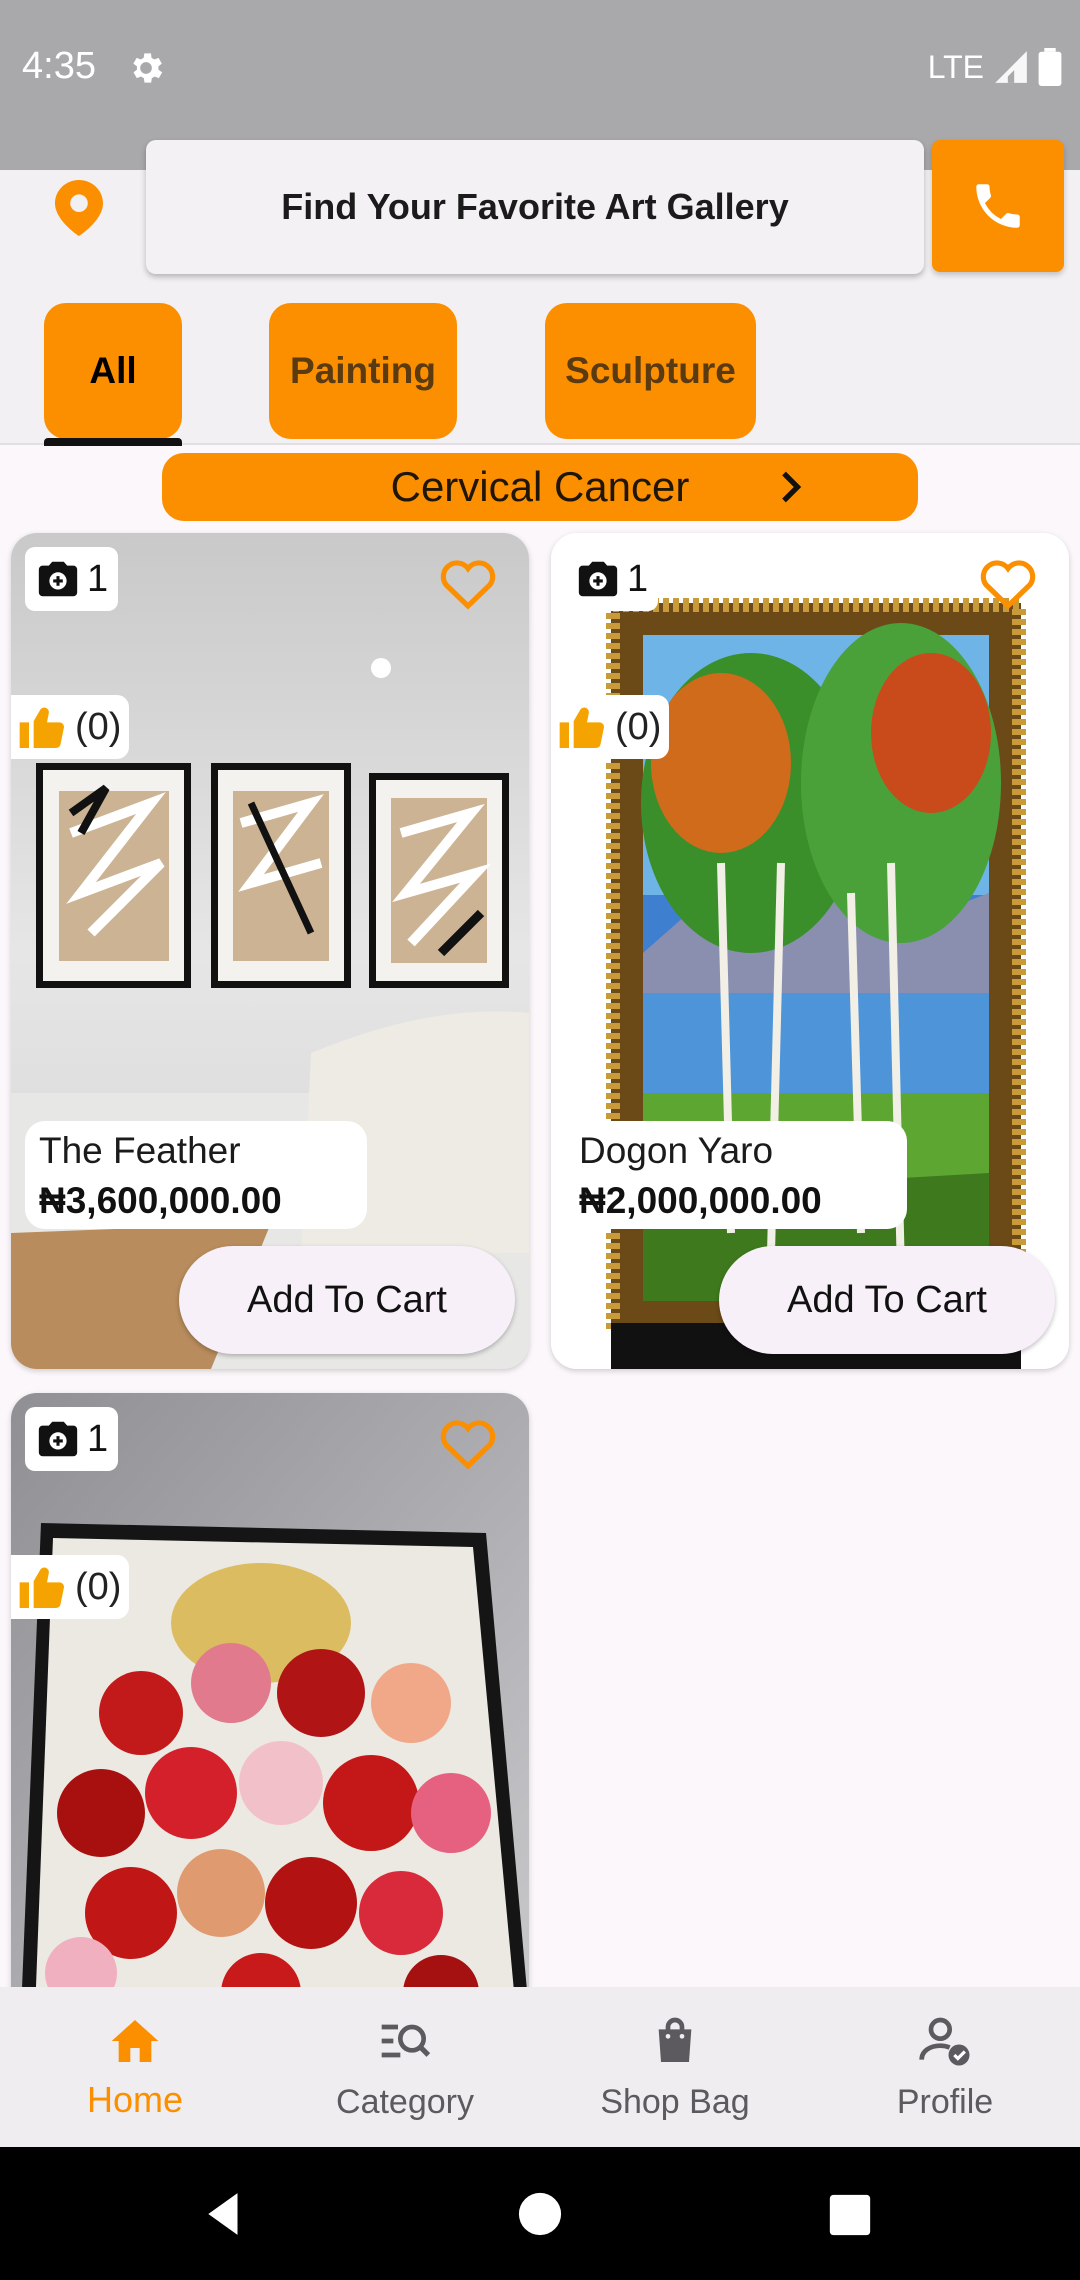  Describe the element at coordinates (850, 2215) in the screenshot. I see `recents-icon` at that location.